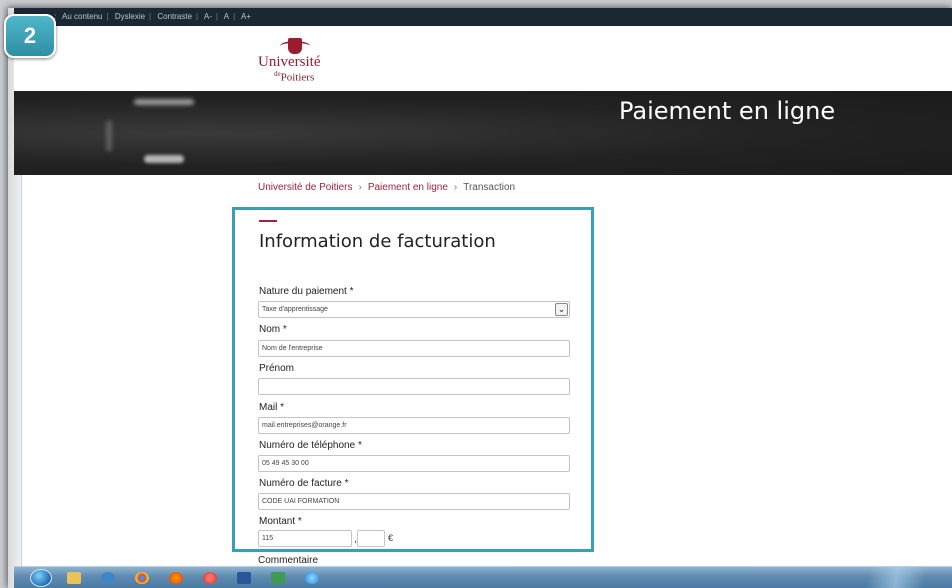 This screenshot has width=952, height=588. Describe the element at coordinates (295, 309) in the screenshot. I see `nature-value: Taxe d'apprentissage` at that location.